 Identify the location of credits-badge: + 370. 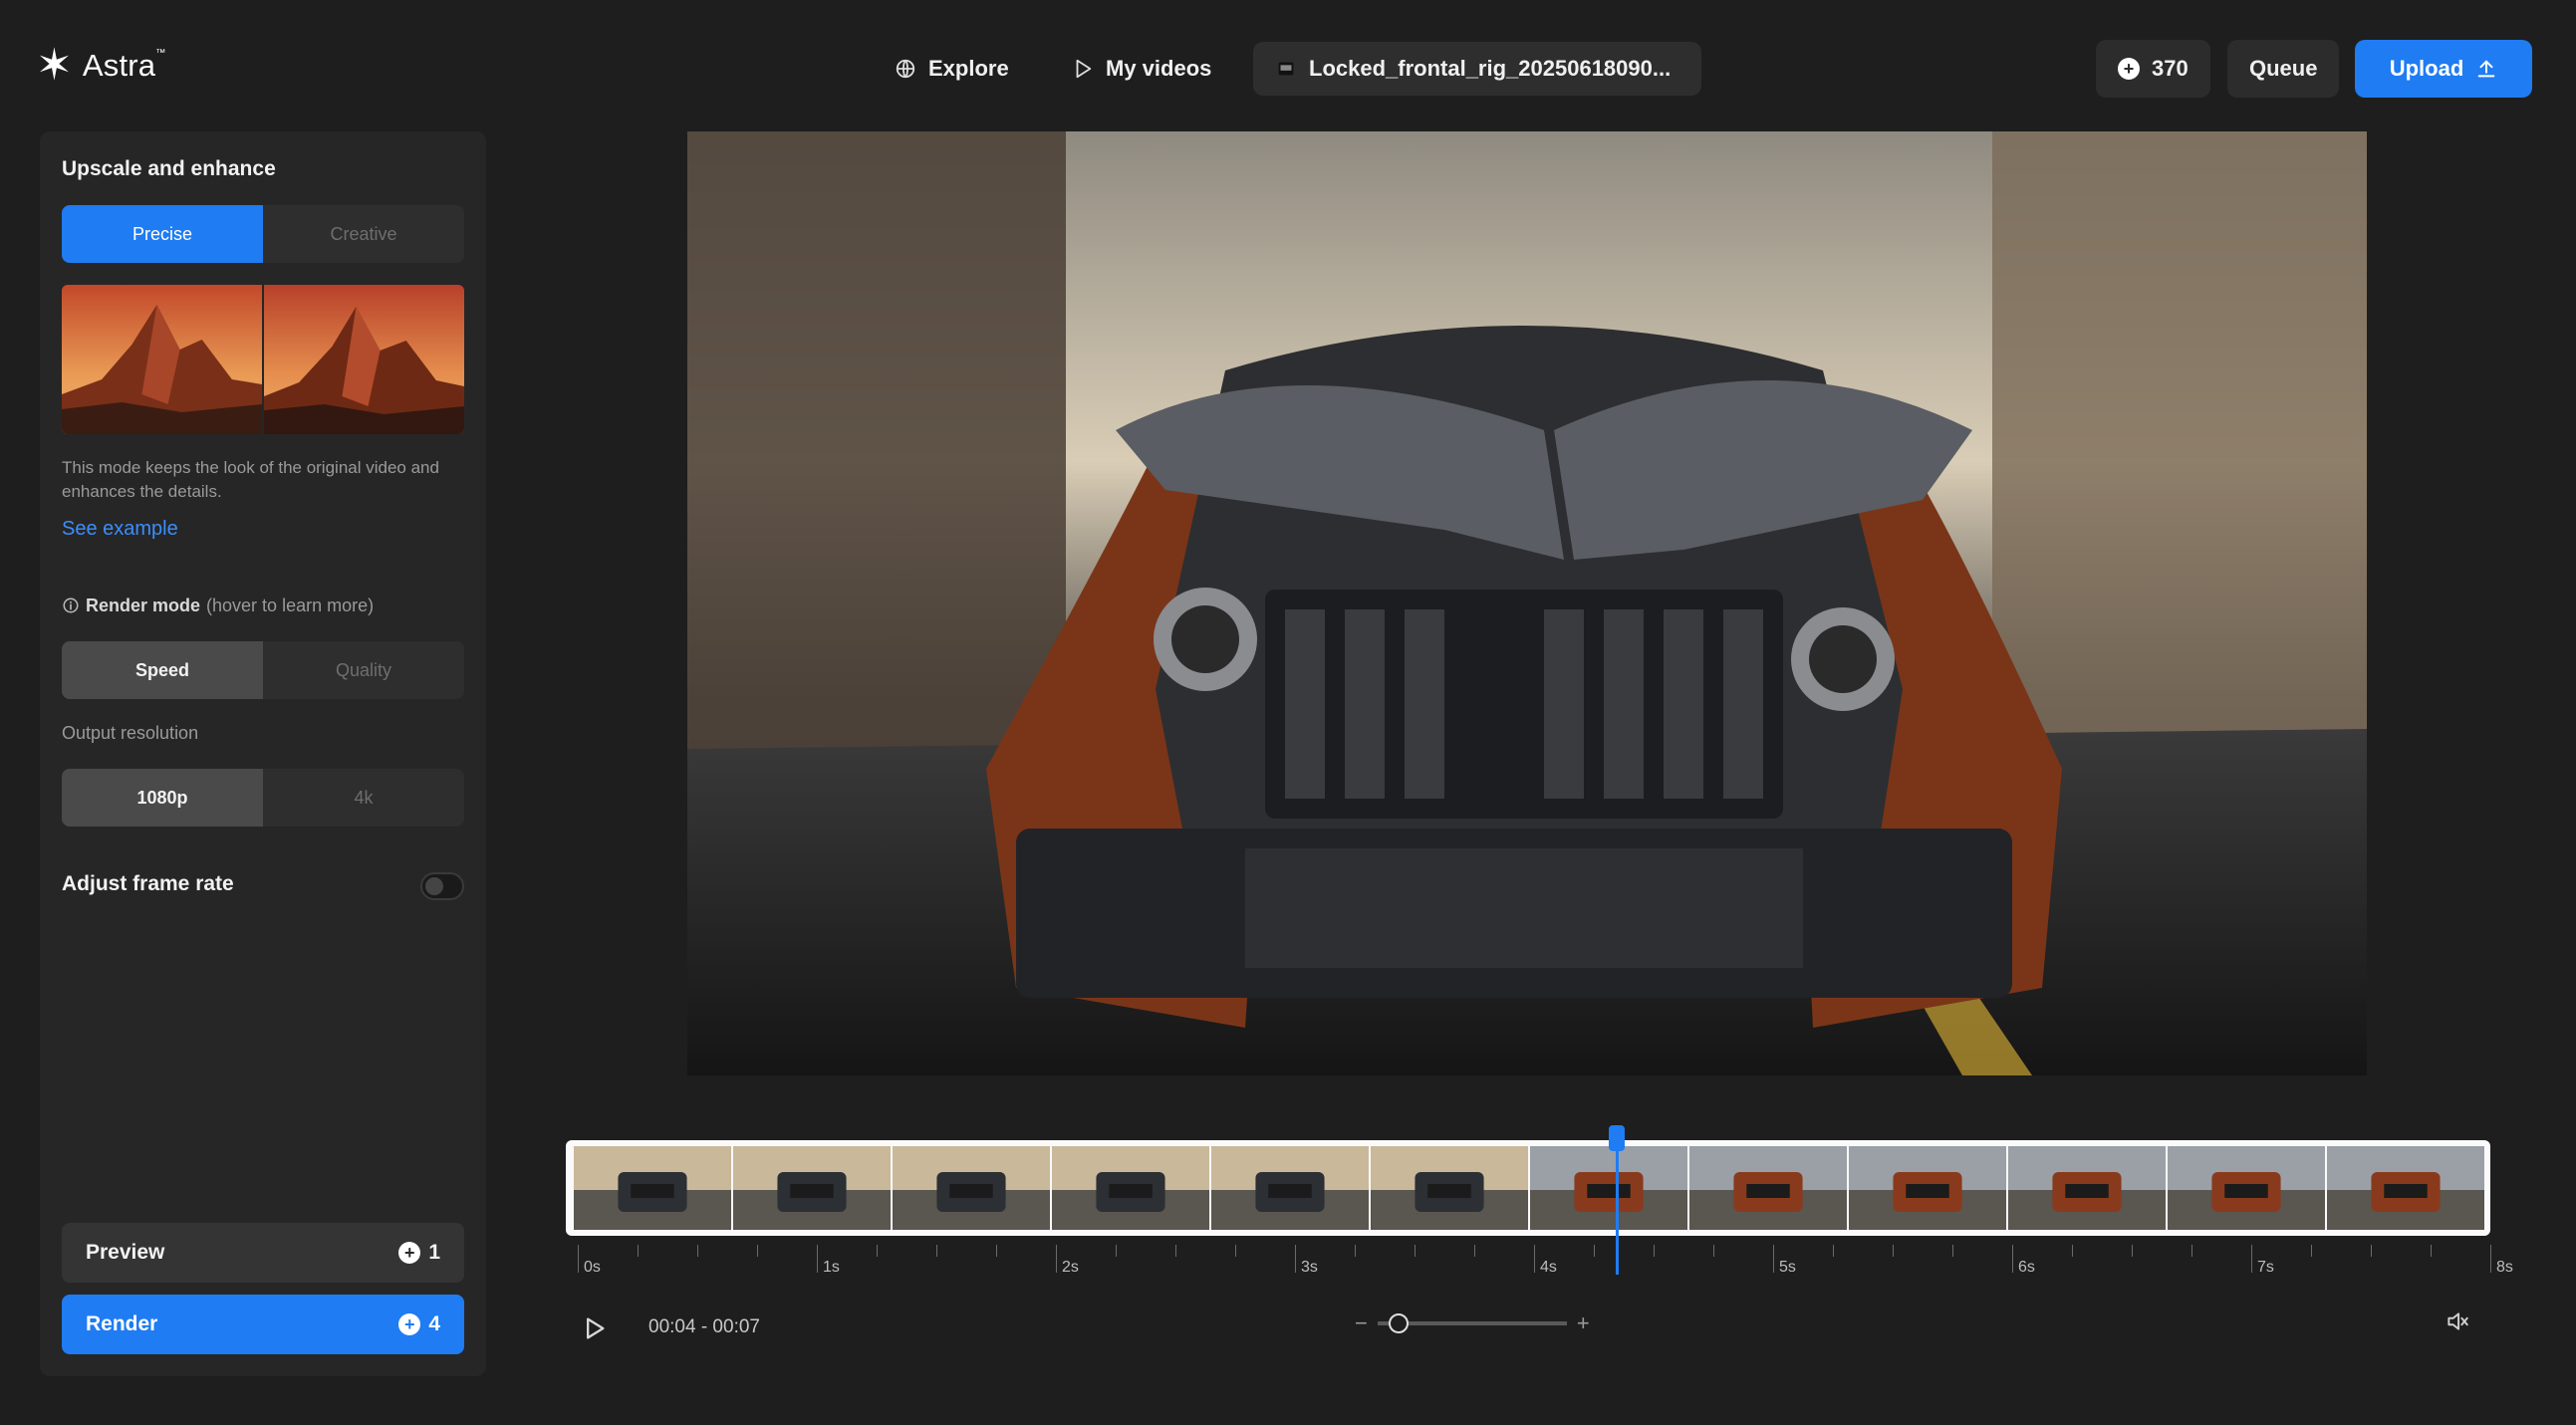
(2153, 69).